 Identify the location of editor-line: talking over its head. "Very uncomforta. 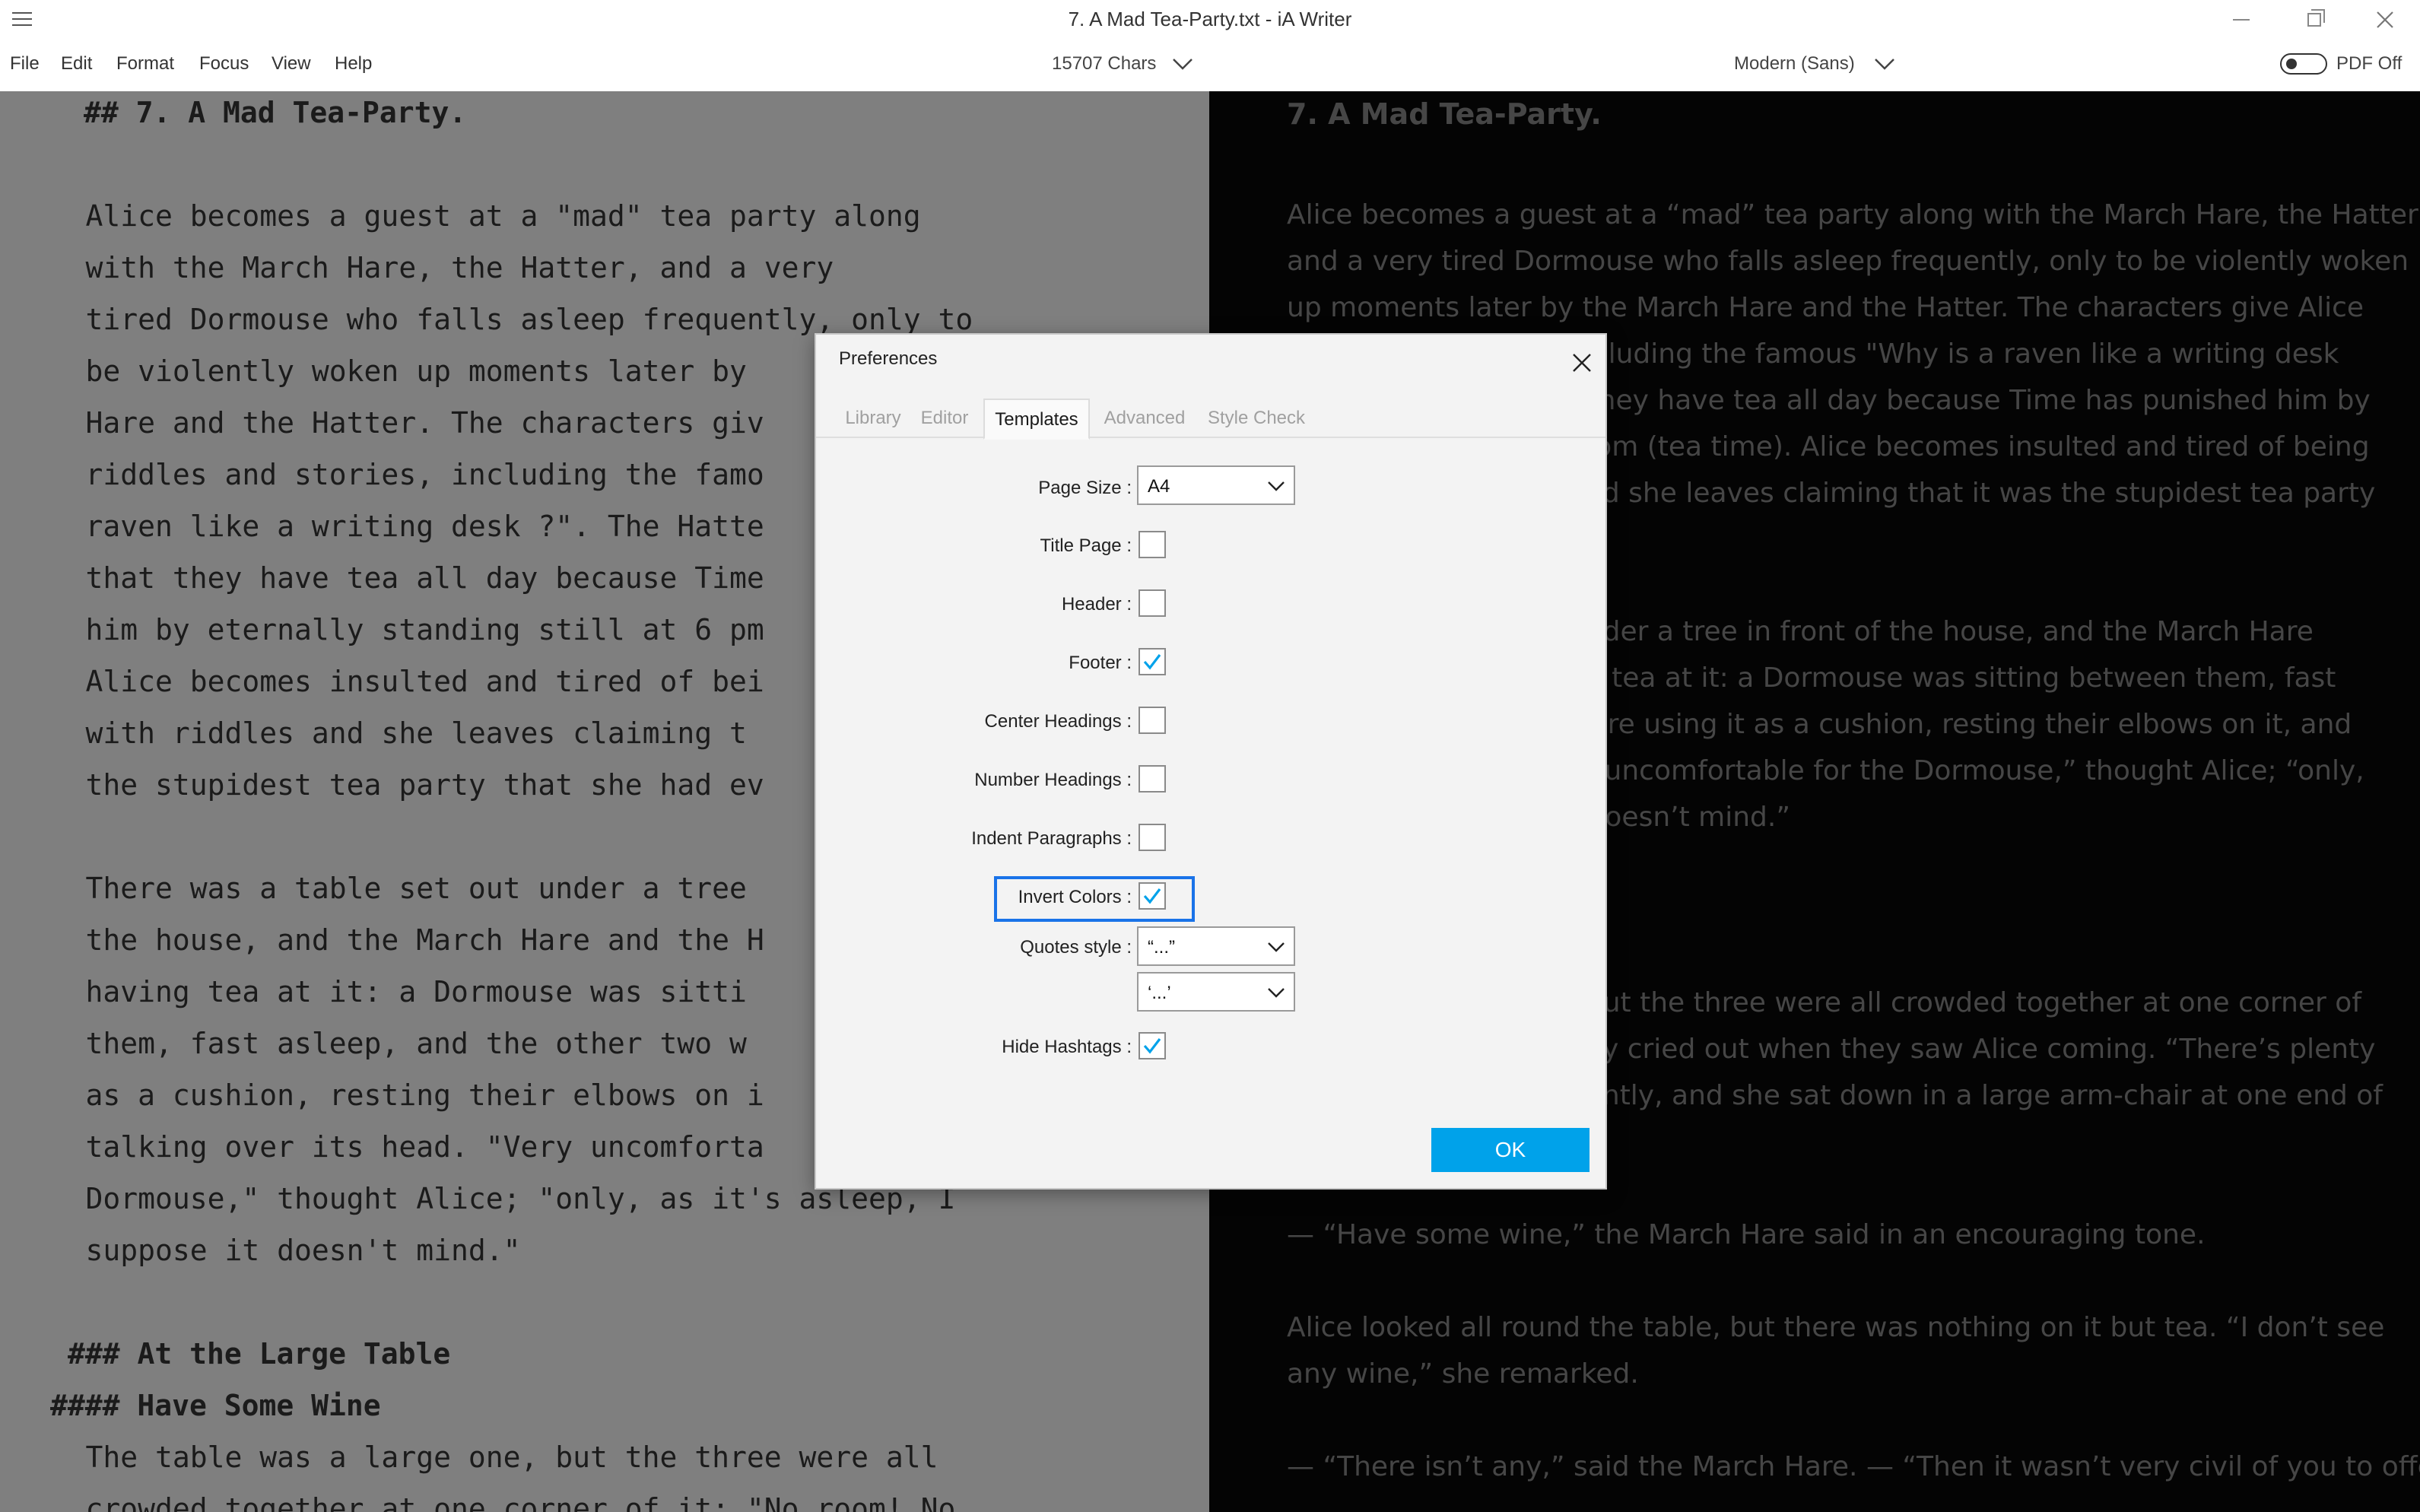
(390, 1147).